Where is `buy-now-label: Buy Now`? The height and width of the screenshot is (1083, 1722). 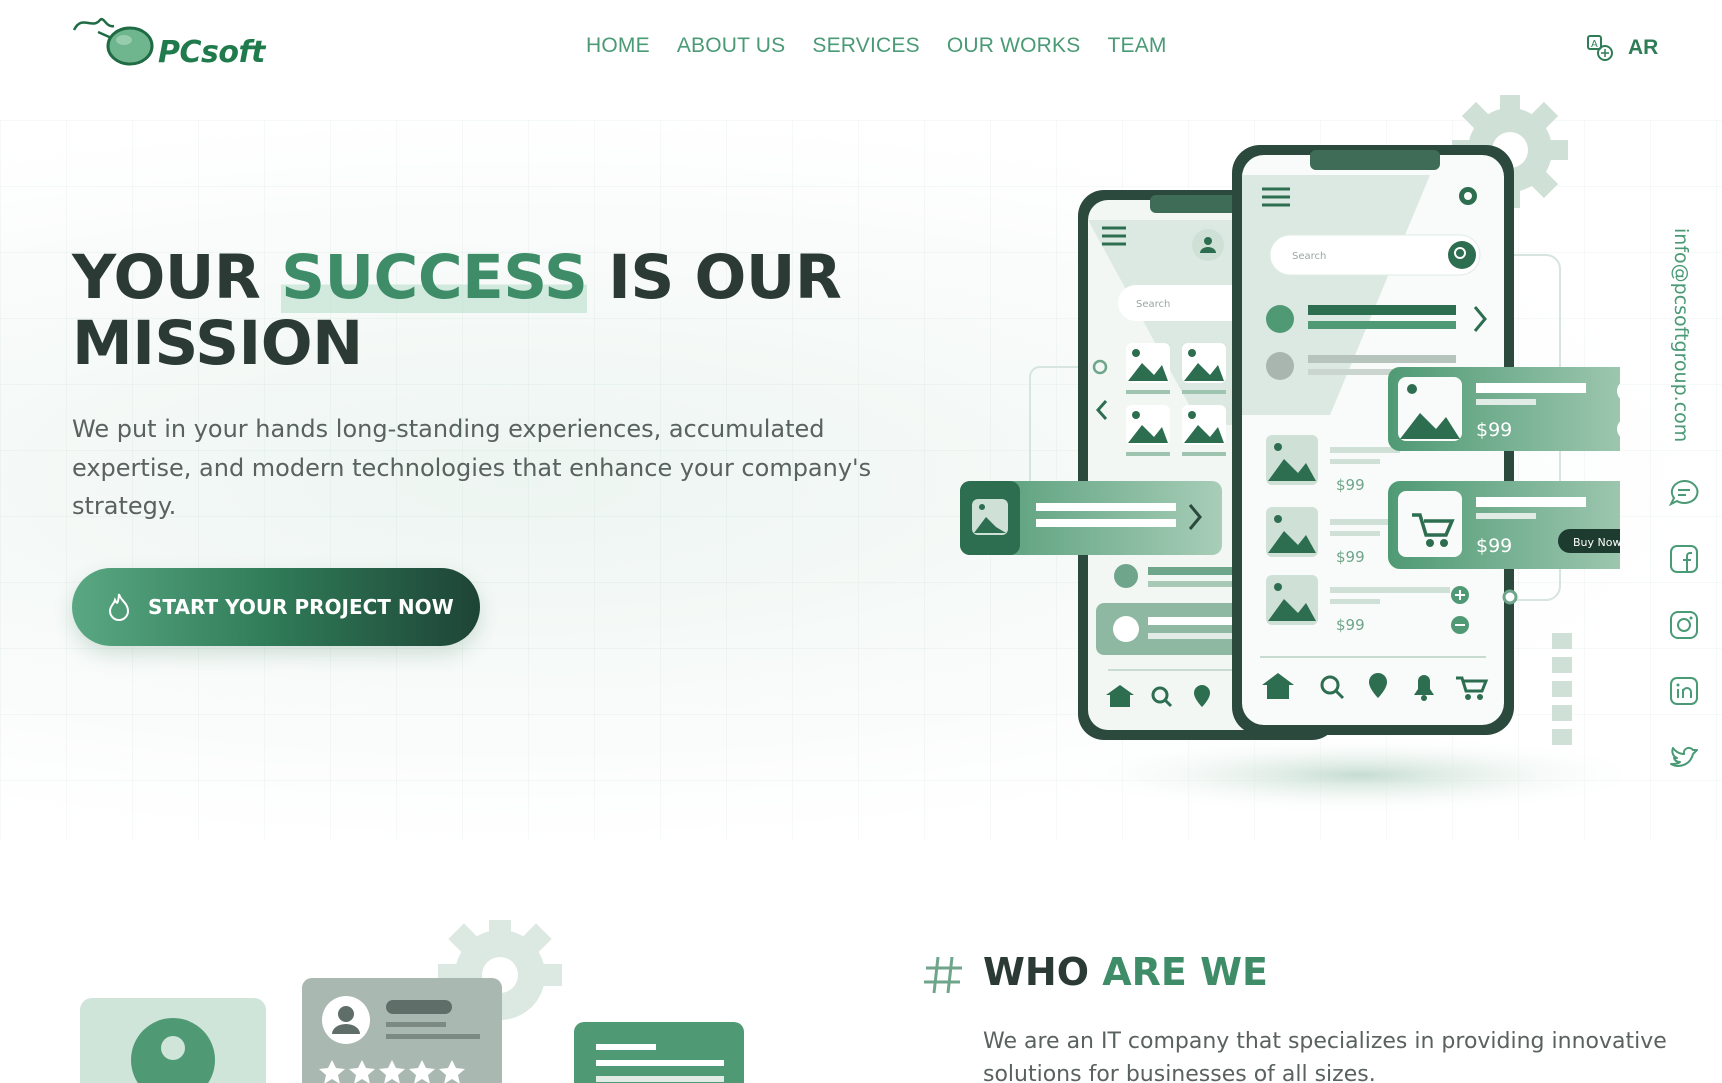 buy-now-label: Buy Now is located at coordinates (1596, 542).